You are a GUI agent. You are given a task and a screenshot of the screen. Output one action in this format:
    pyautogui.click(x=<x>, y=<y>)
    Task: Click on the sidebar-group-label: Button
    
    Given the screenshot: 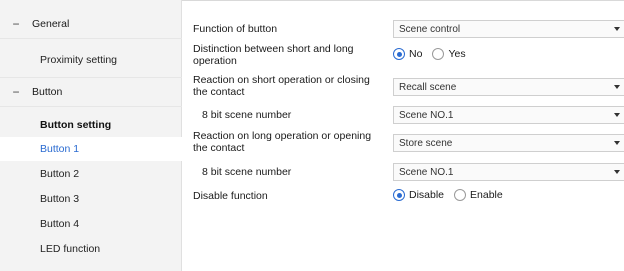 What is the action you would take?
    pyautogui.click(x=47, y=92)
    